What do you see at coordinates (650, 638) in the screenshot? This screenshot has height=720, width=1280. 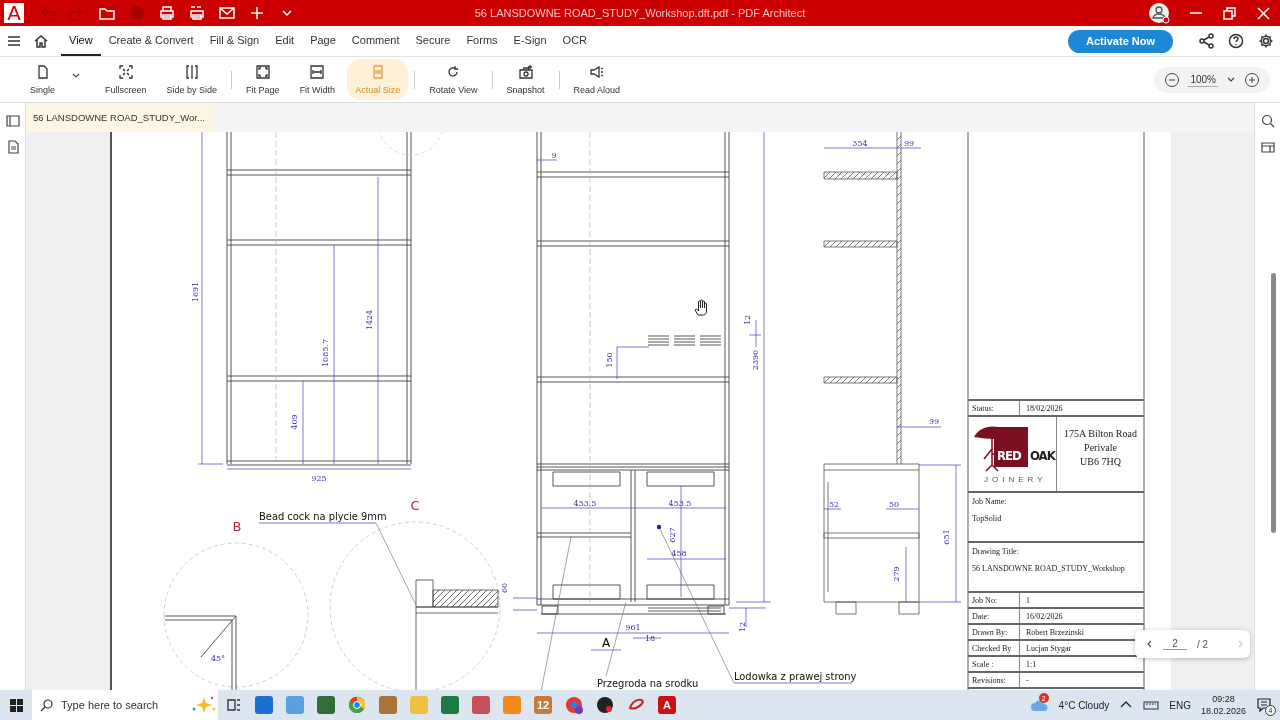 I see `dimension-label: 18` at bounding box center [650, 638].